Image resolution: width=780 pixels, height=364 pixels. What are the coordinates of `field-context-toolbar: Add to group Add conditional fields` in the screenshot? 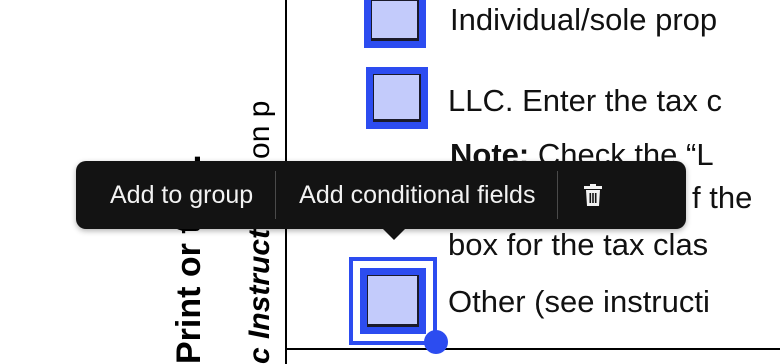 It's located at (381, 195).